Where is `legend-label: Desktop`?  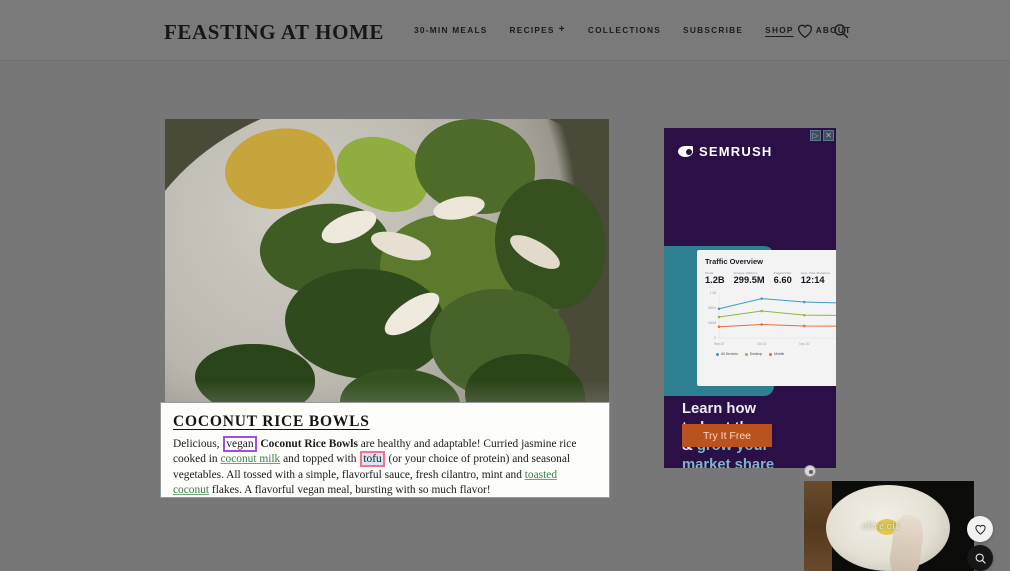
legend-label: Desktop is located at coordinates (756, 354).